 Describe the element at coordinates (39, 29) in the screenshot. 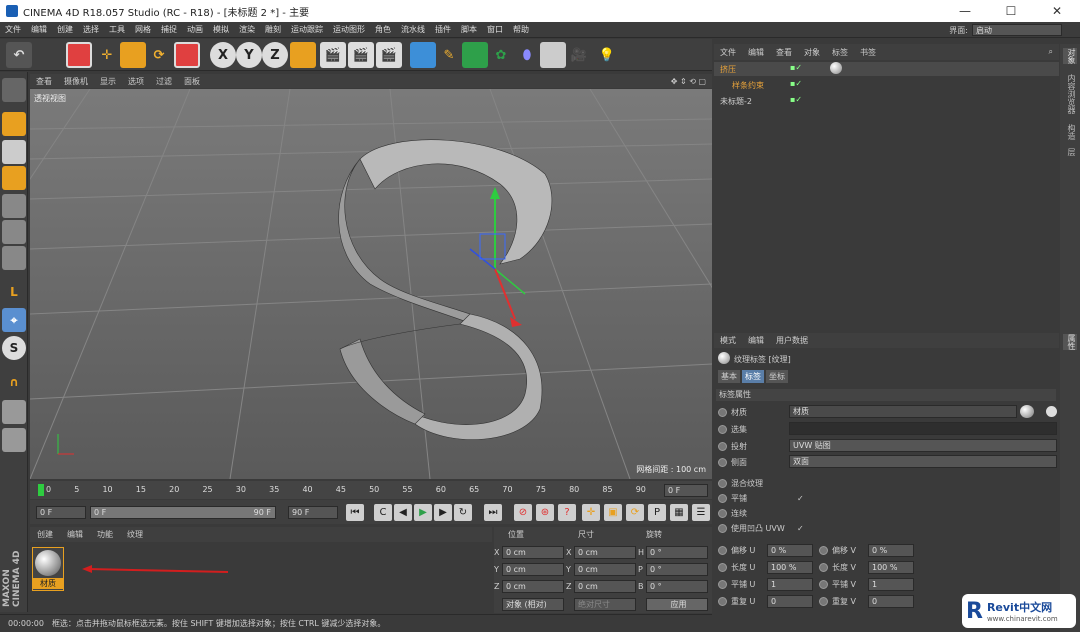

I see `menu-edit: 编辑` at that location.